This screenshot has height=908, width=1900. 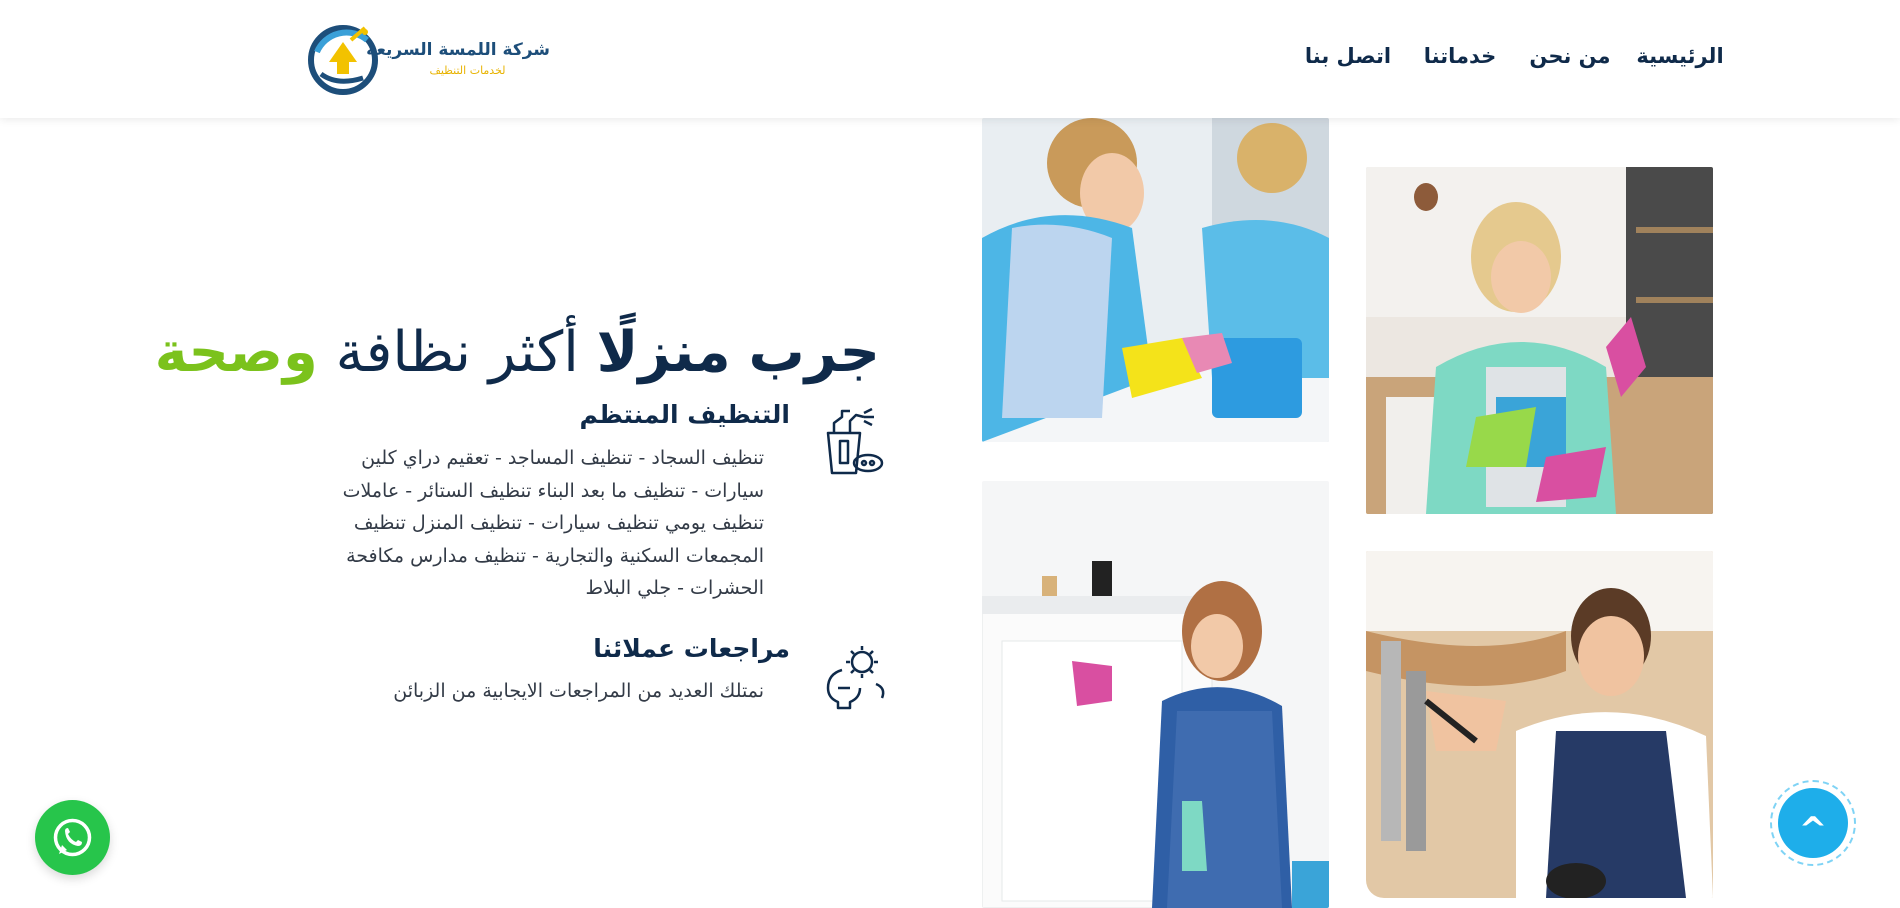 I want to click on whatsapp-button, so click(x=72, y=837).